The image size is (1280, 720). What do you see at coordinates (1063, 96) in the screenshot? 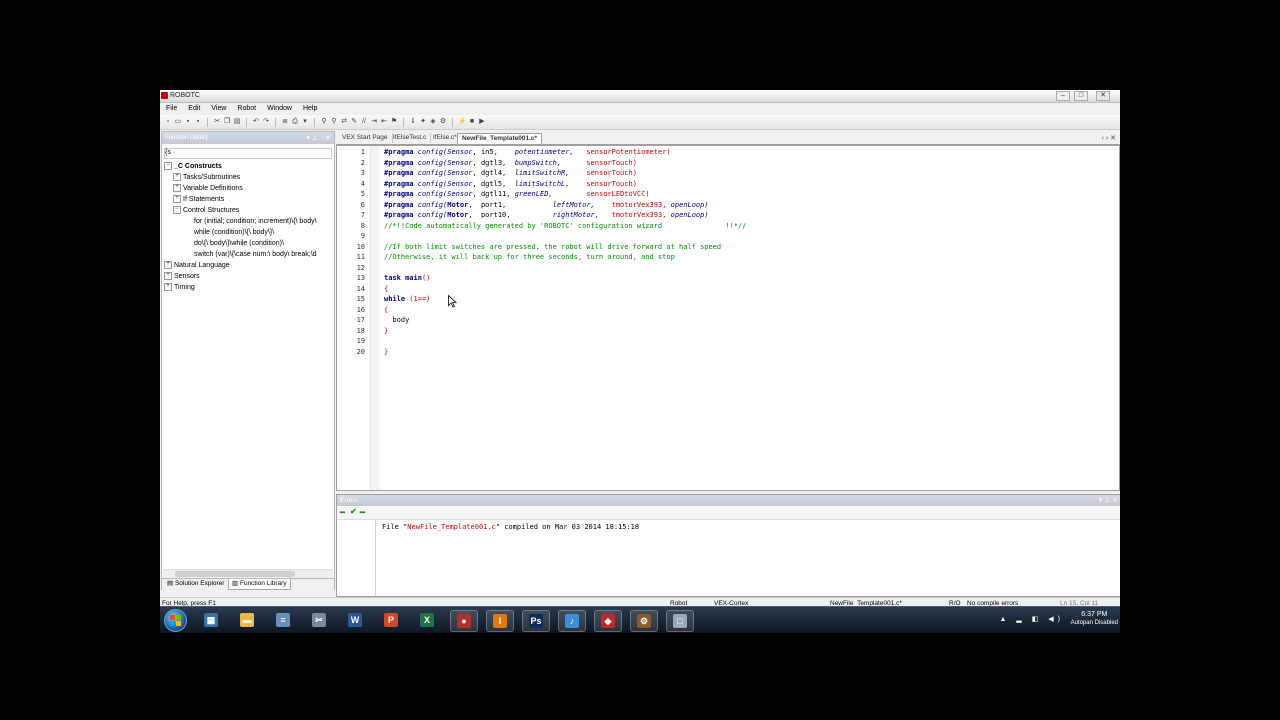
I see `minimize-button: –` at bounding box center [1063, 96].